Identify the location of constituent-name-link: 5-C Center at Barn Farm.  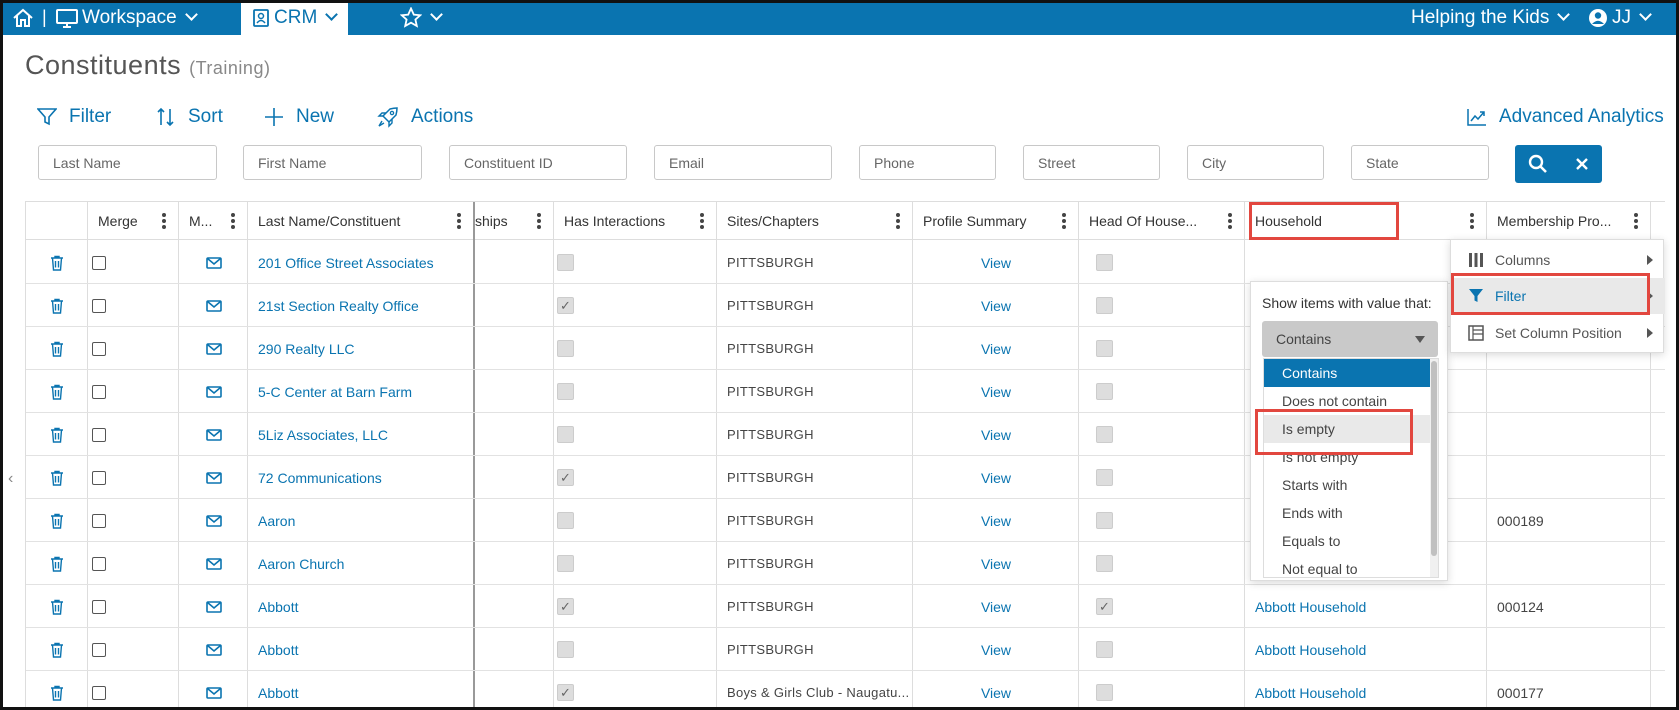
(363, 391).